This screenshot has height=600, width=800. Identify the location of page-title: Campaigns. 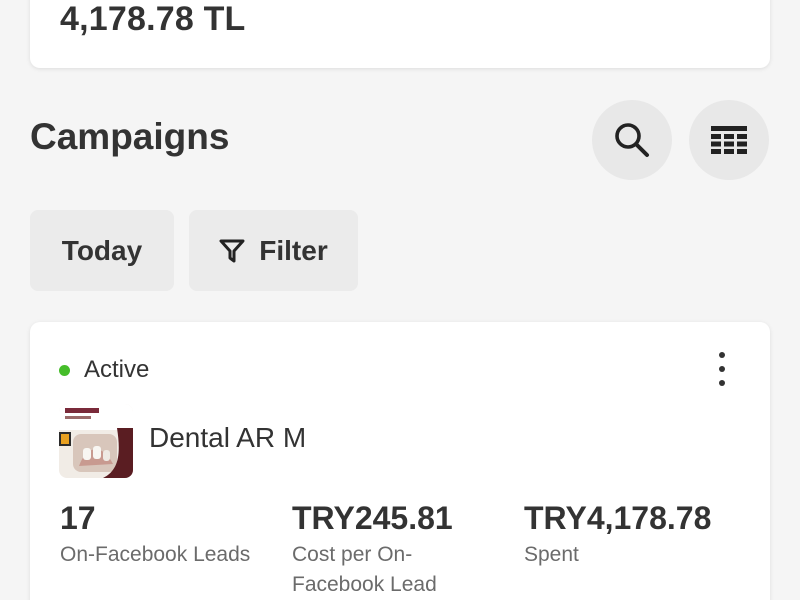
(130, 136).